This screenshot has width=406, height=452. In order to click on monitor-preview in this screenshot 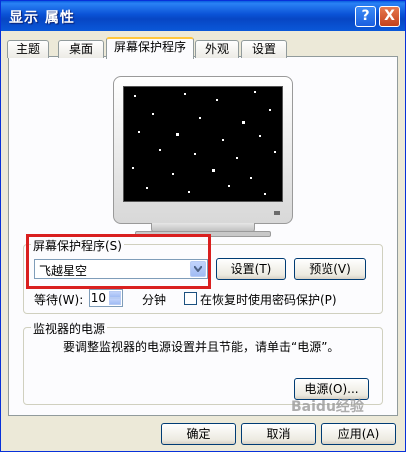, I will do `click(203, 150)`.